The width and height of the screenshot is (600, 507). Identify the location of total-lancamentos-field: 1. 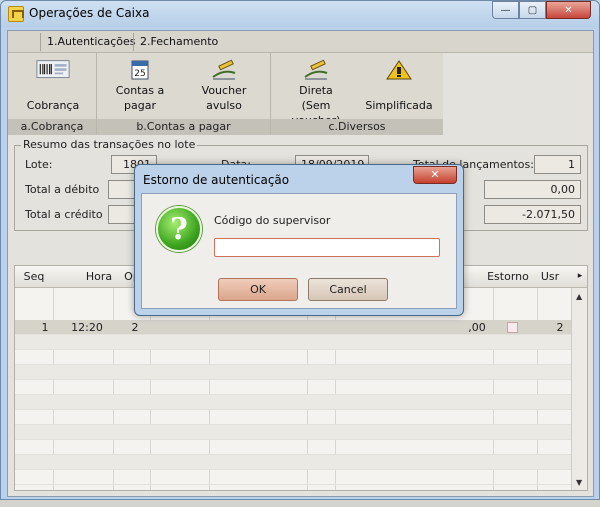
(557, 164).